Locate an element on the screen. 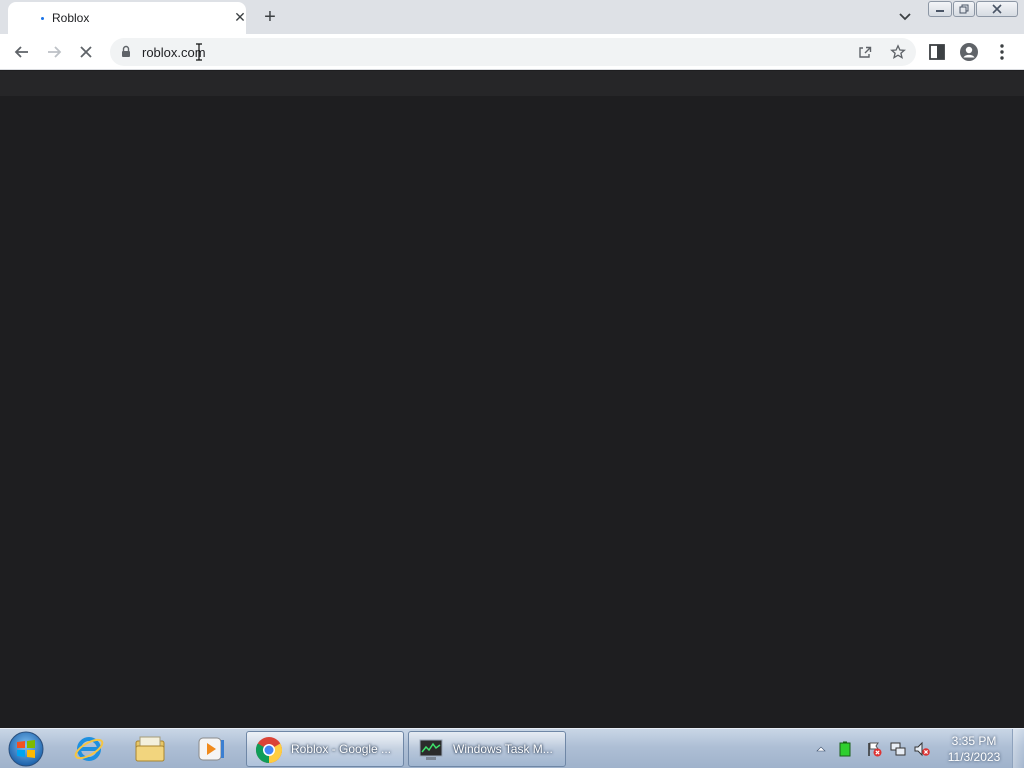 Image resolution: width=1024 pixels, height=768 pixels. task-manager-icon is located at coordinates (431, 749).